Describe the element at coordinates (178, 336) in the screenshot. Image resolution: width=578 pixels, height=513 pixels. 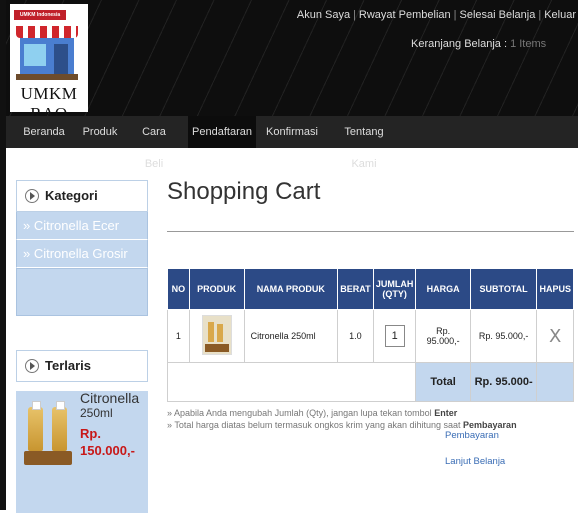
I see `cell-no: 1` at that location.